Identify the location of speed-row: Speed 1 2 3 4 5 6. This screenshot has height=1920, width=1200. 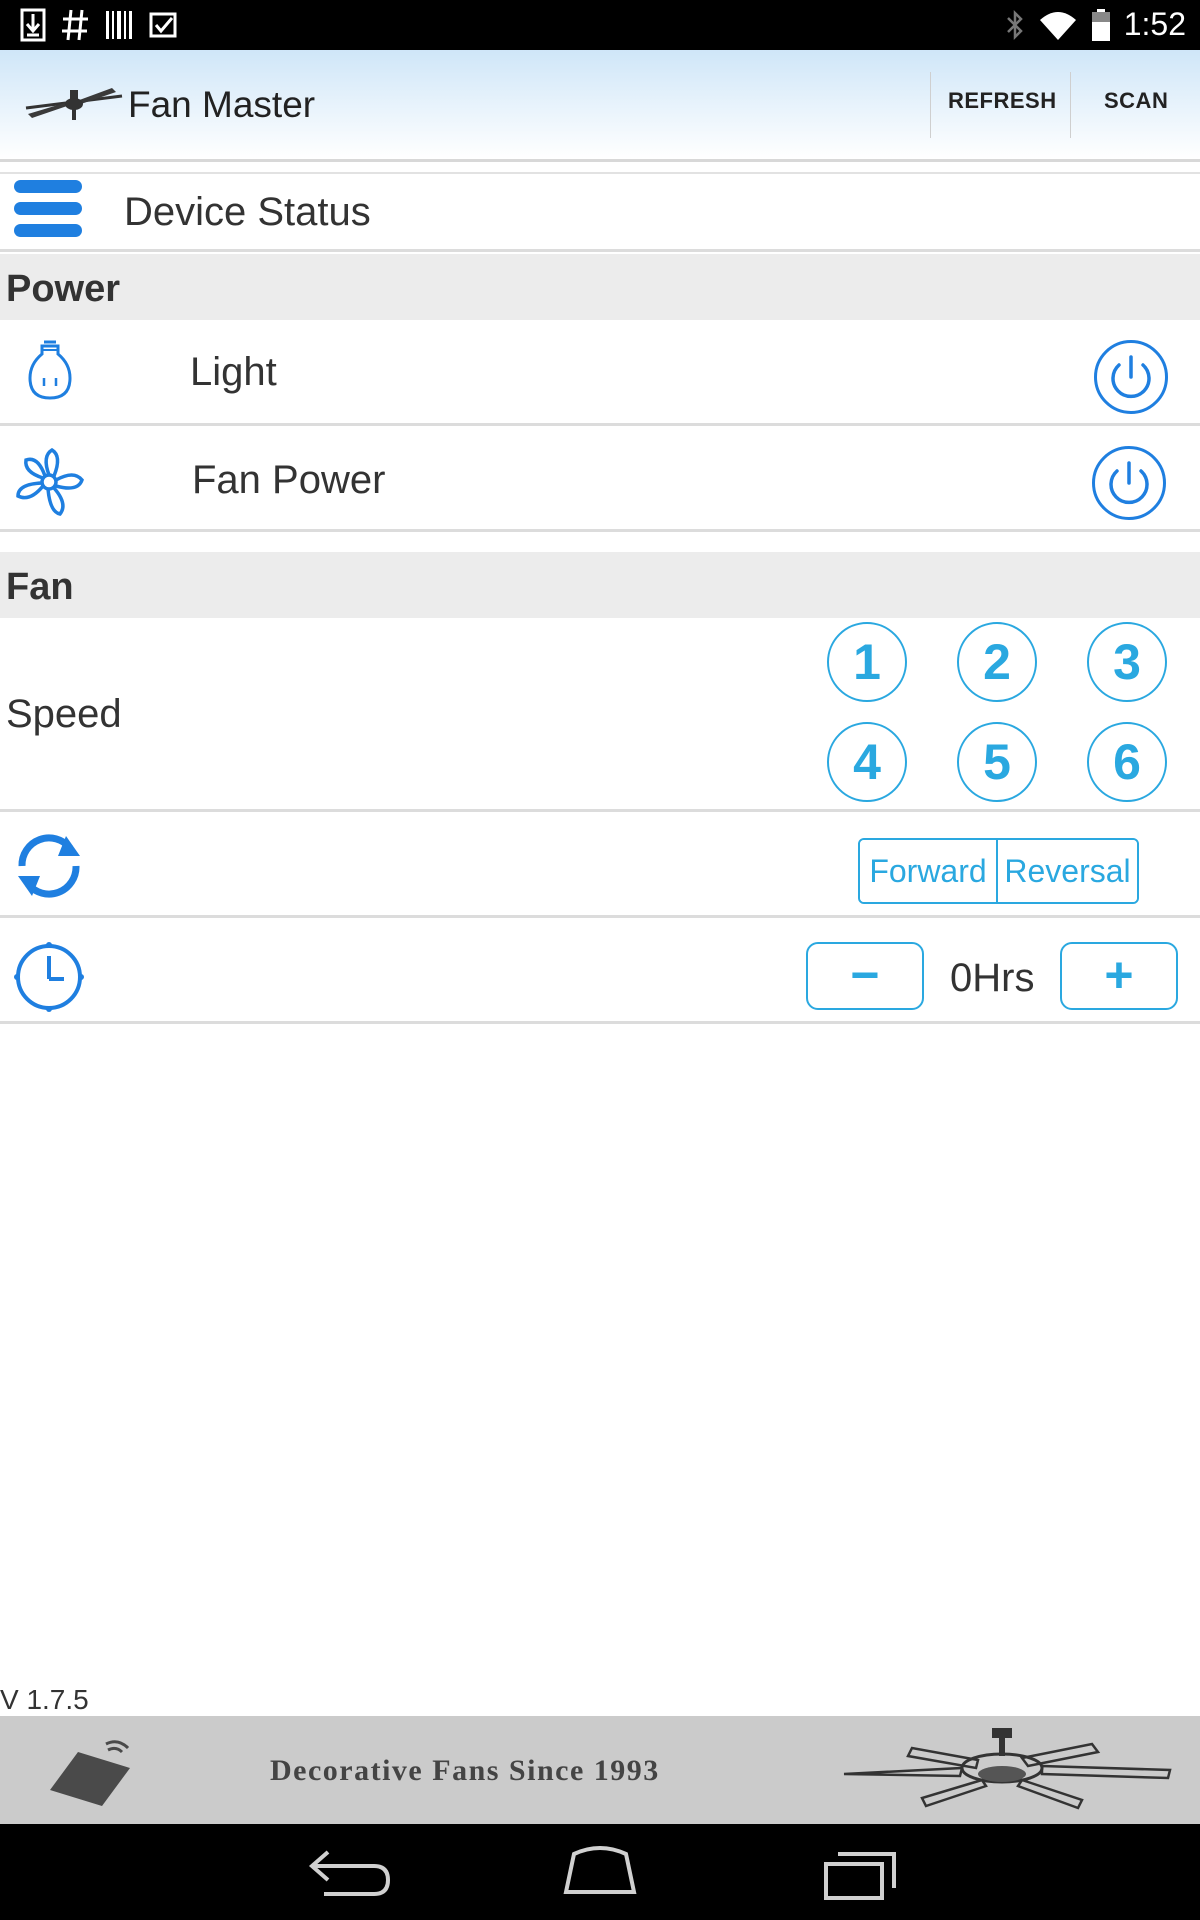
(600, 715).